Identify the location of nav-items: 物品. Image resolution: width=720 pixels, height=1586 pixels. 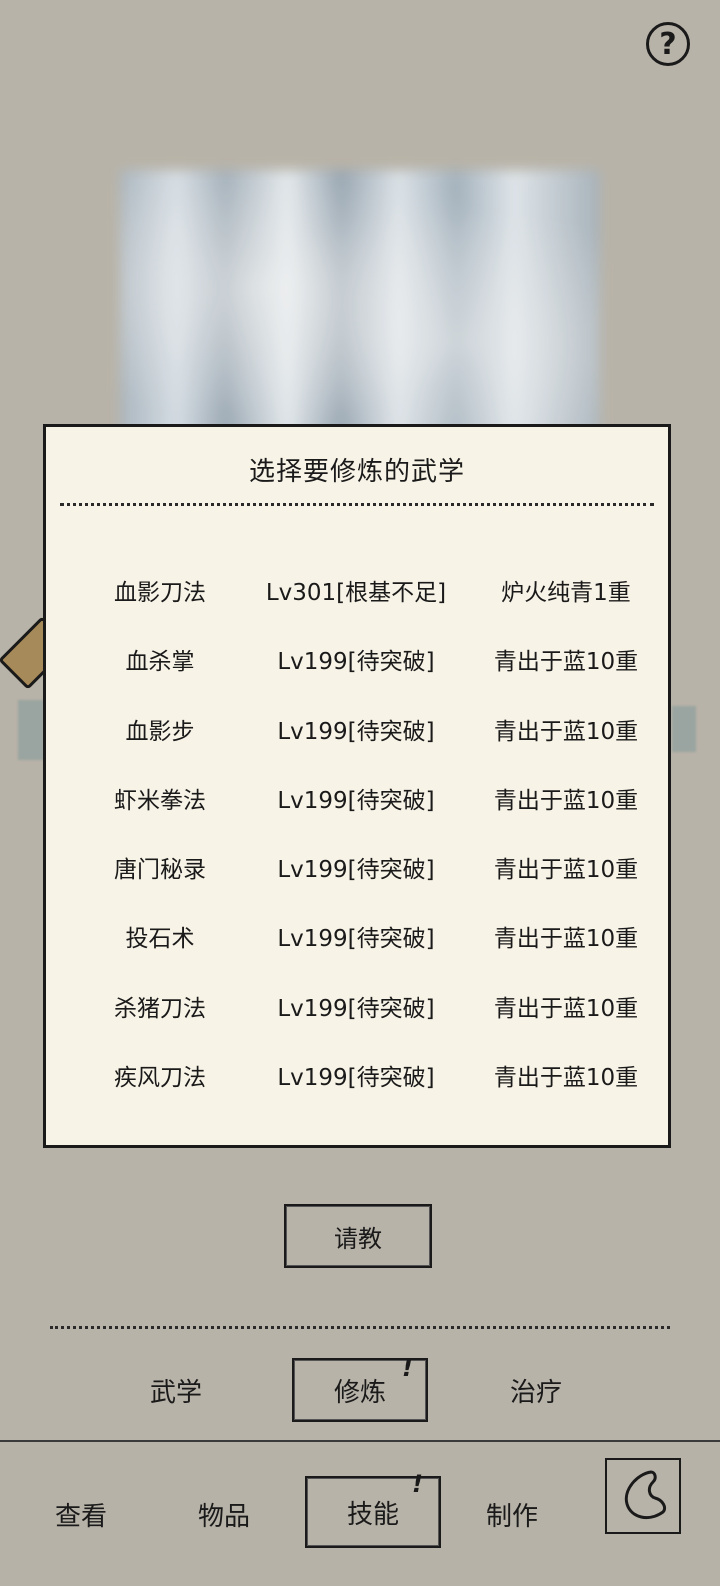
(224, 1514).